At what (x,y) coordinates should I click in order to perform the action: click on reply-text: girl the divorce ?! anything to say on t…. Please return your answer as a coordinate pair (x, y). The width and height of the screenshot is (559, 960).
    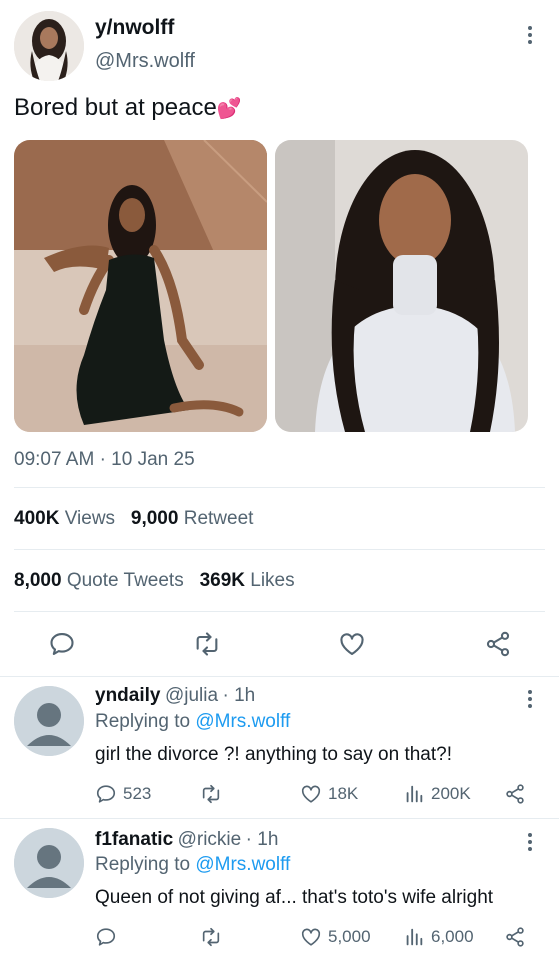
    Looking at the image, I should click on (273, 754).